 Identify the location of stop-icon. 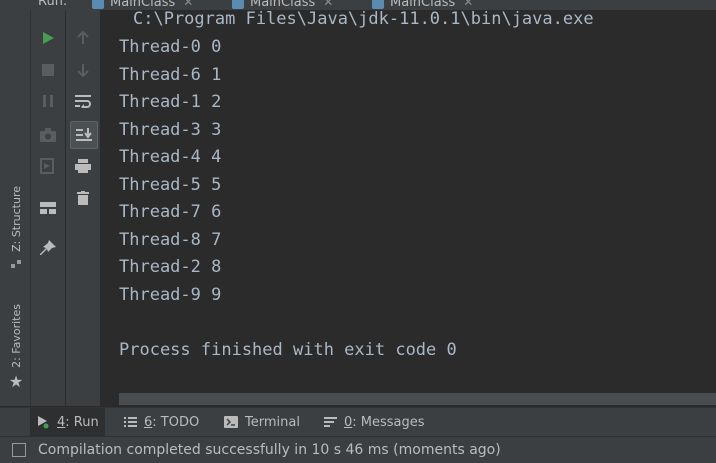
(48, 70).